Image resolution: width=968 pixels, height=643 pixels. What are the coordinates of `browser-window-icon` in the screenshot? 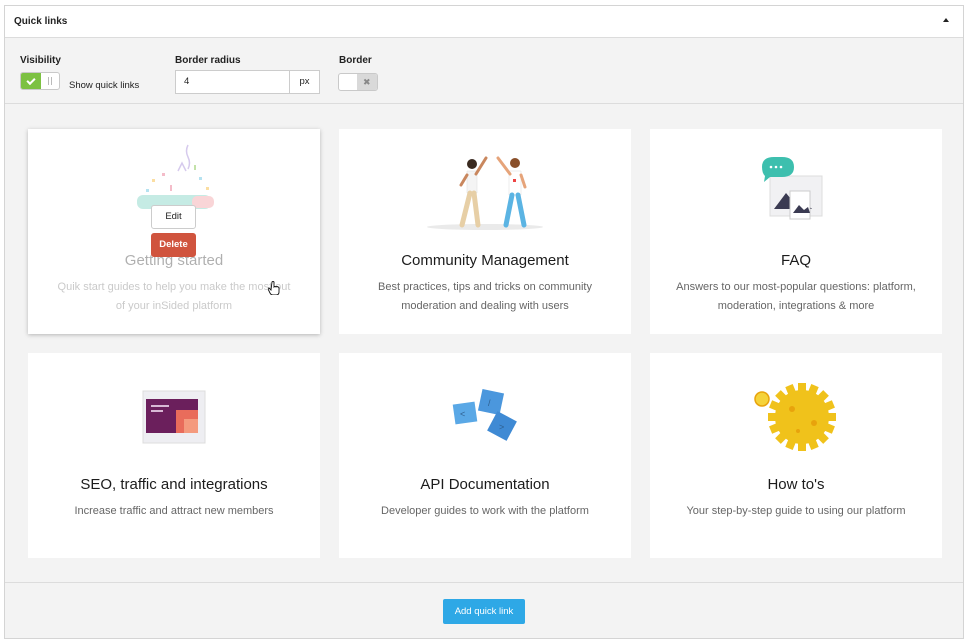 It's located at (174, 417).